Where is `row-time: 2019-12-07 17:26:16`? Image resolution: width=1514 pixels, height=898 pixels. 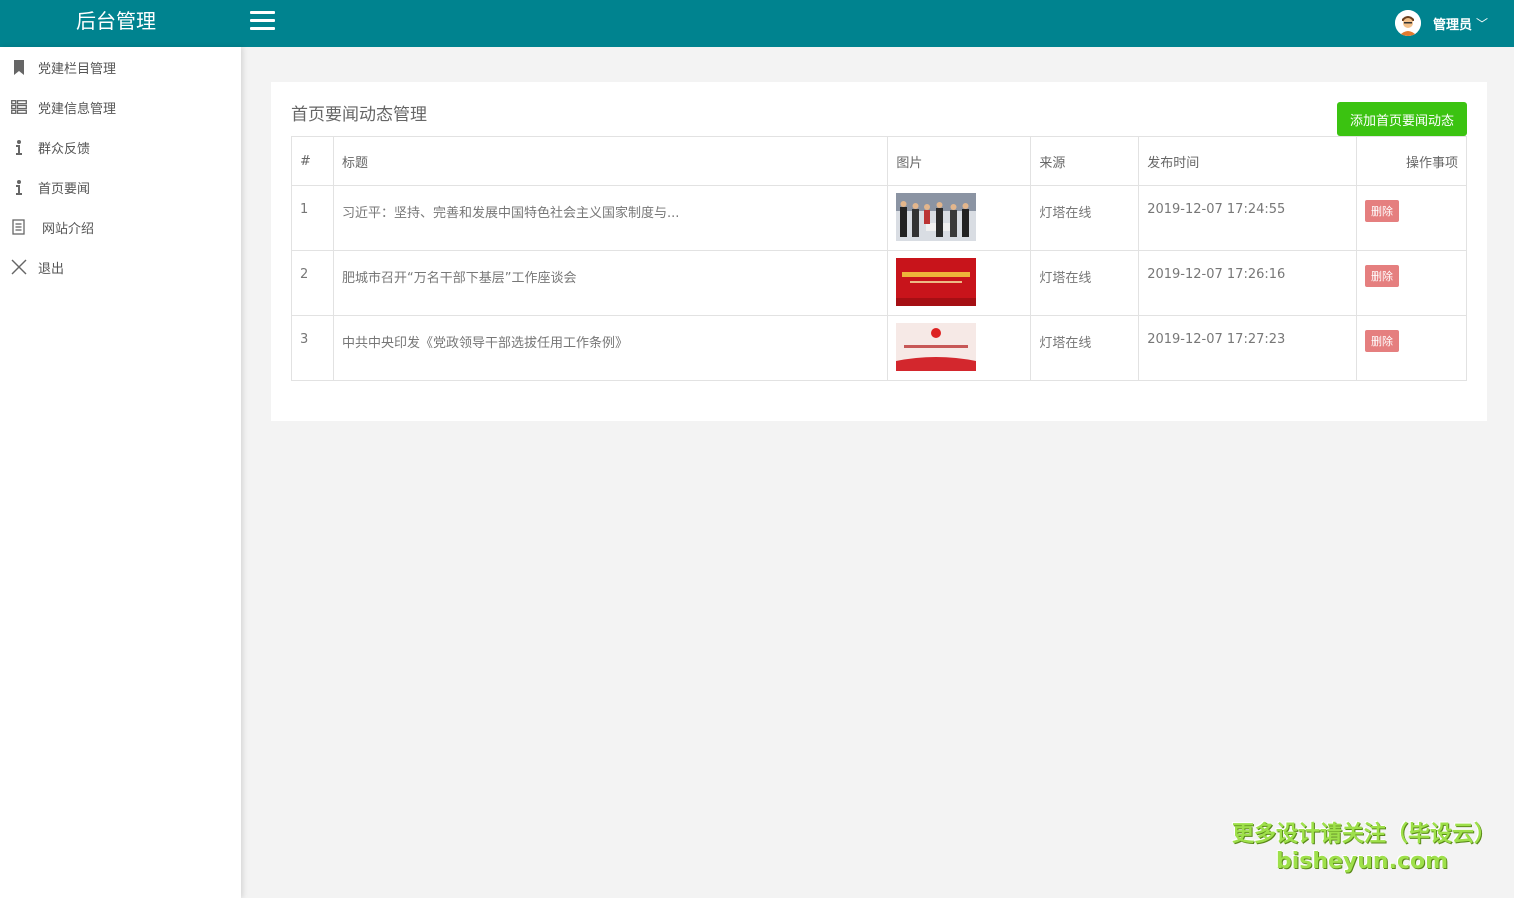
row-time: 2019-12-07 17:26:16 is located at coordinates (1248, 283).